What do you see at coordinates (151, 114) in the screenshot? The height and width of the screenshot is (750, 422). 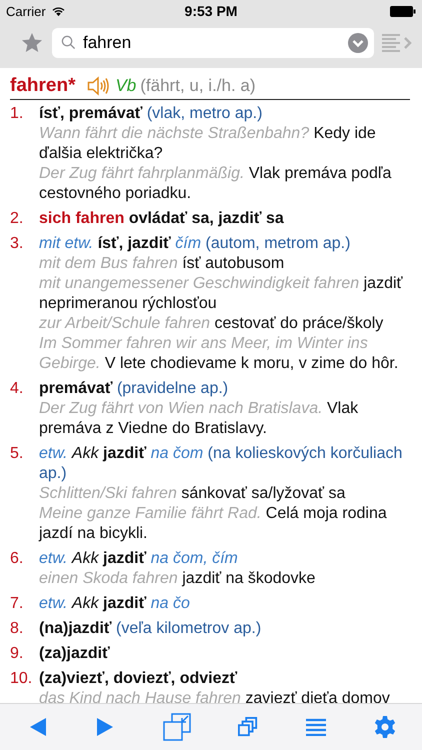 I see `sense-heading: ísť, premávať (vlak, metro ap.)` at bounding box center [151, 114].